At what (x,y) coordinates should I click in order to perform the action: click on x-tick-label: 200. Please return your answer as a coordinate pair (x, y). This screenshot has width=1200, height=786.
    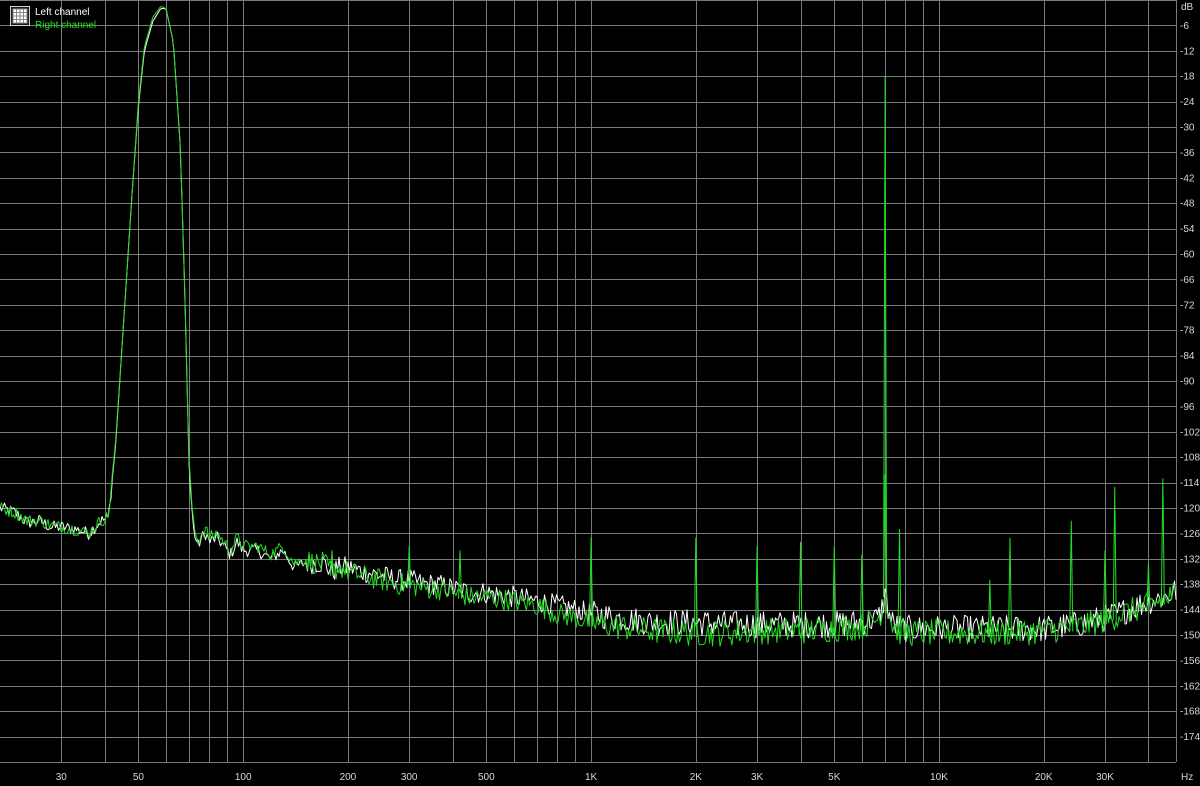
    Looking at the image, I should click on (348, 777).